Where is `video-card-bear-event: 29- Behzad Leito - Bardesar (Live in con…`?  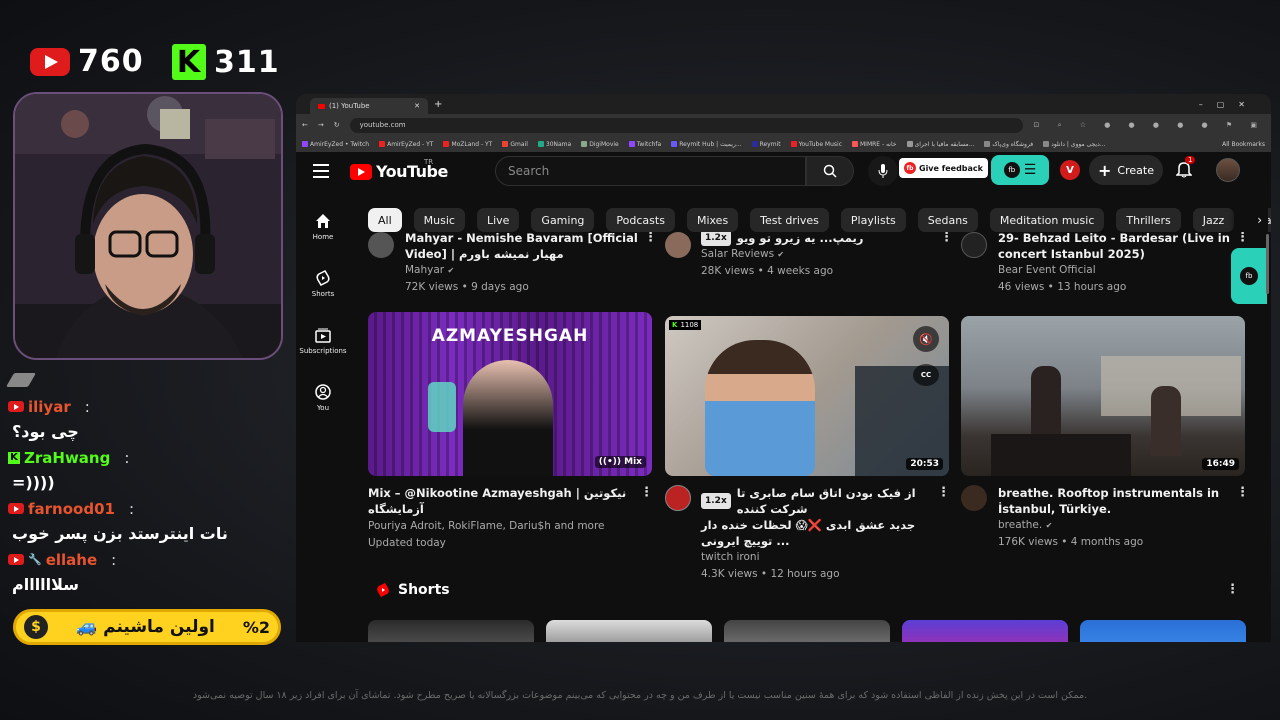 video-card-bear-event: 29- Behzad Leito - Bardesar (Live in con… is located at coordinates (1118, 264).